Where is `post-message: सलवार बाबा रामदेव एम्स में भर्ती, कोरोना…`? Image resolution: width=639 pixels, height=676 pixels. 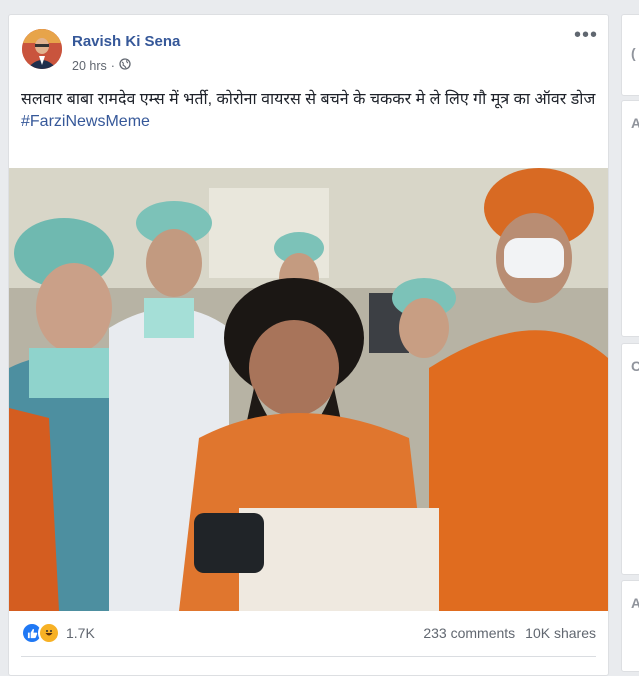 post-message: सलवार बाबा रामदेव एम्स में भर्ती, कोरोना… is located at coordinates (308, 99).